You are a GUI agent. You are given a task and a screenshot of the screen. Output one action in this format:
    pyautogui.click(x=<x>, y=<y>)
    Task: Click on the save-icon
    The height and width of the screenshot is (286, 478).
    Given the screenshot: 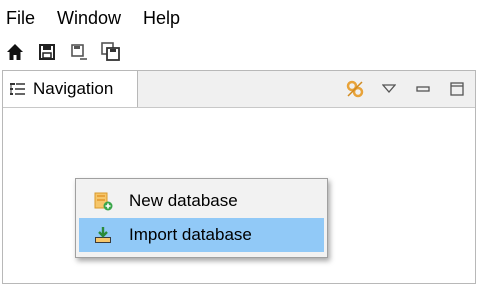 What is the action you would take?
    pyautogui.click(x=47, y=52)
    